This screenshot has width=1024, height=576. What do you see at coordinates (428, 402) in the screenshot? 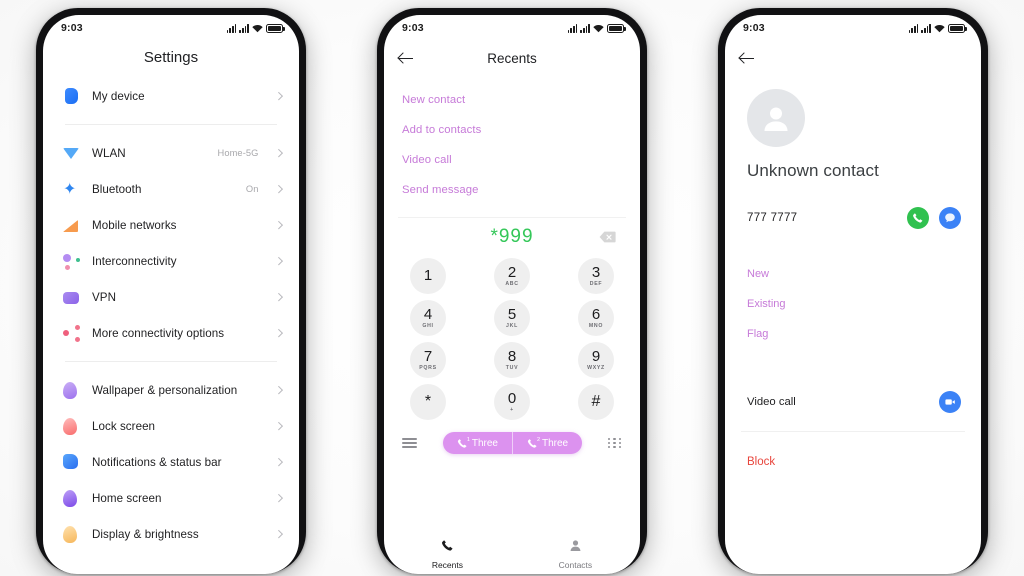
I see `key-star: *` at bounding box center [428, 402].